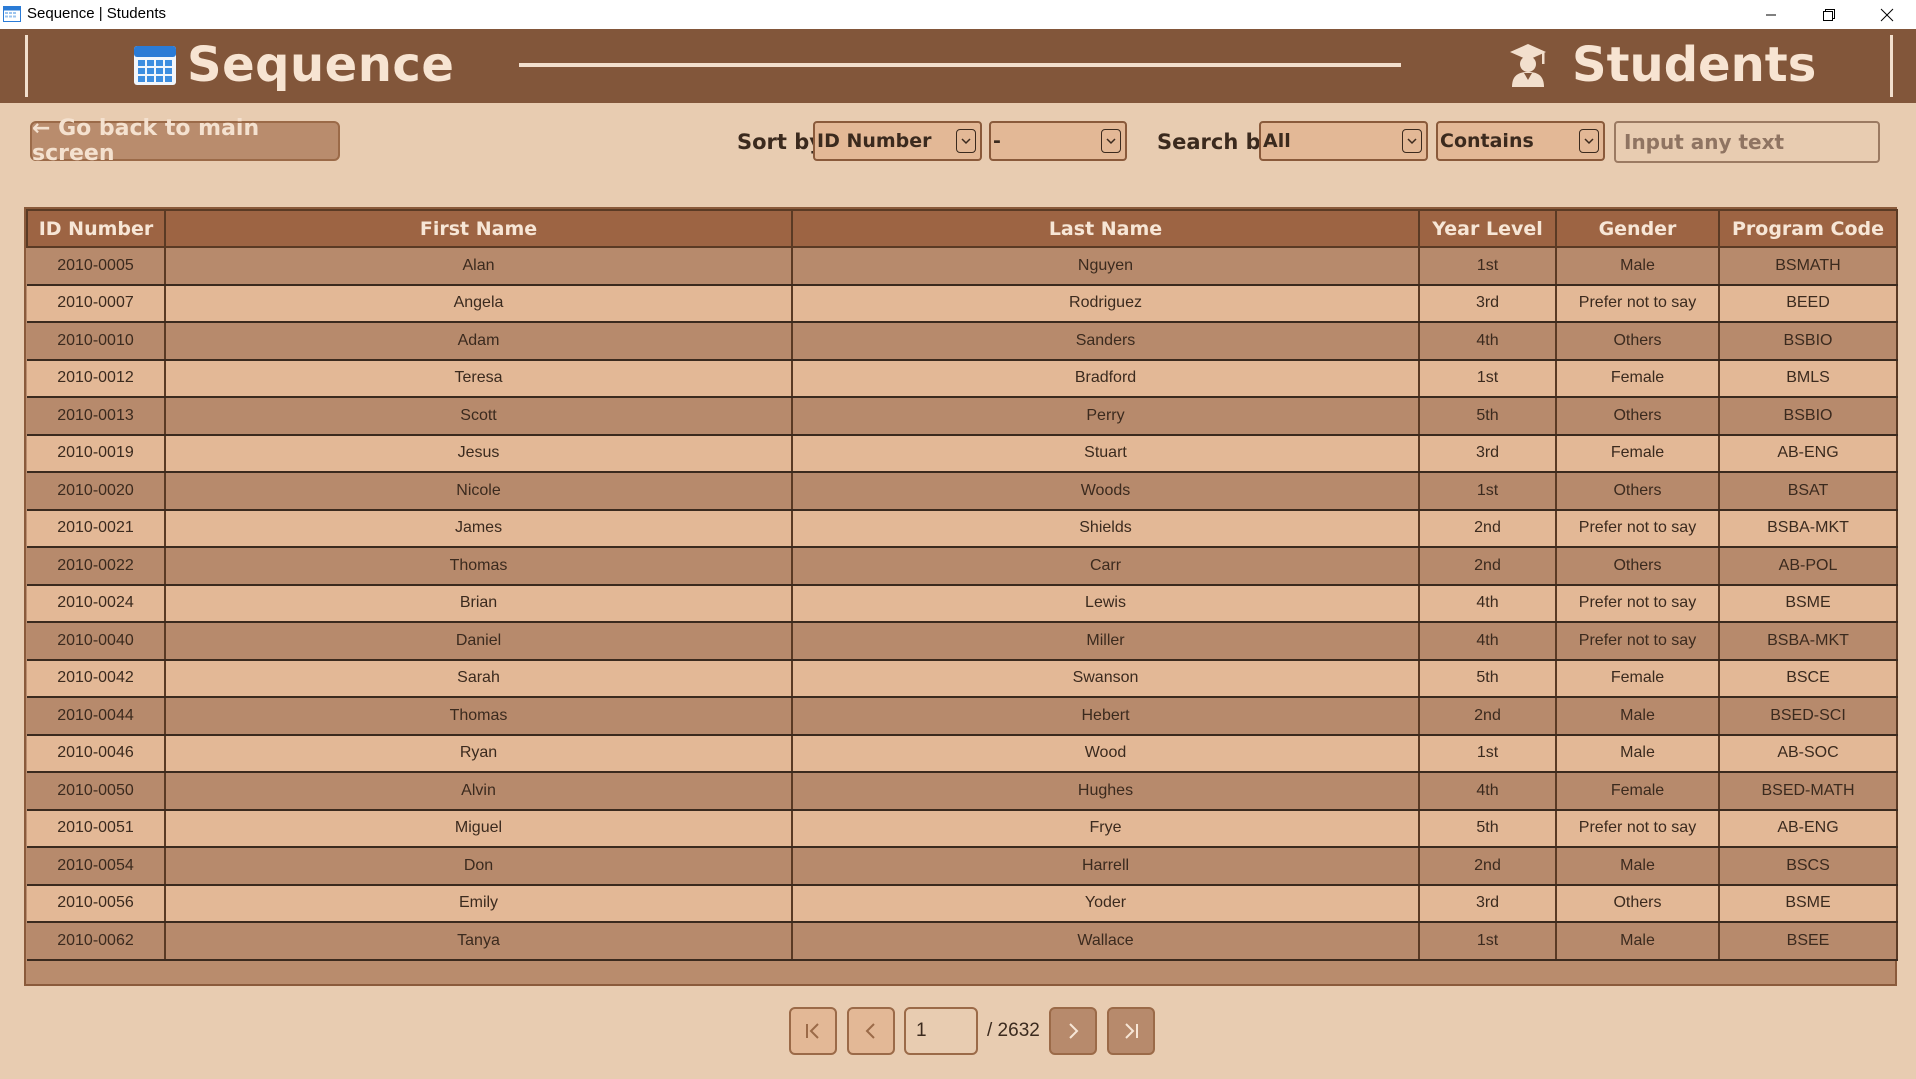 The image size is (1916, 1079). Describe the element at coordinates (1106, 716) in the screenshot. I see `table-cell: Hebert` at that location.